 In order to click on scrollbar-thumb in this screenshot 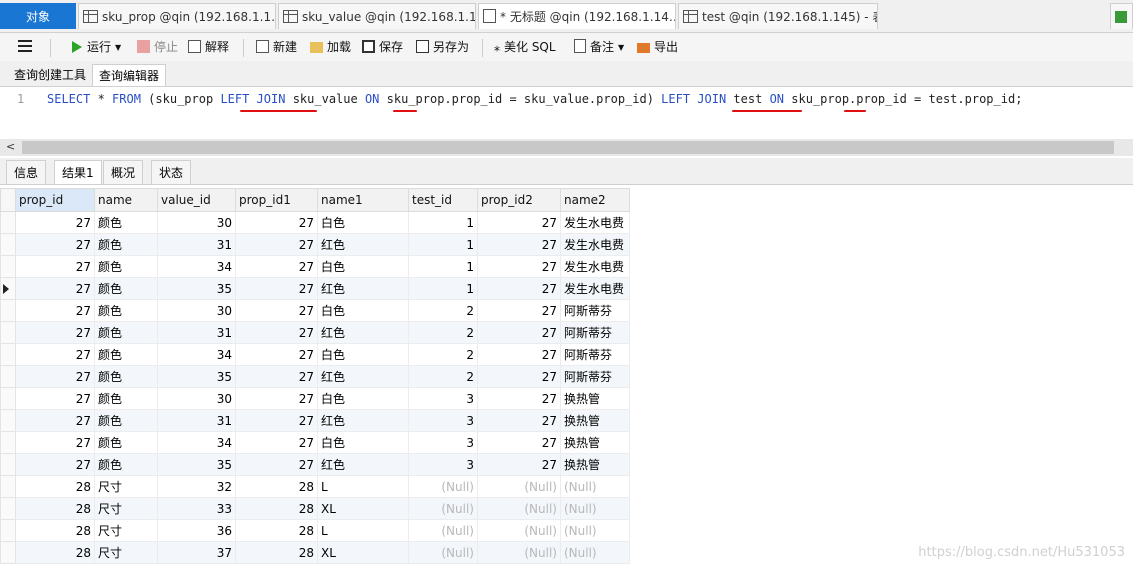, I will do `click(568, 147)`.